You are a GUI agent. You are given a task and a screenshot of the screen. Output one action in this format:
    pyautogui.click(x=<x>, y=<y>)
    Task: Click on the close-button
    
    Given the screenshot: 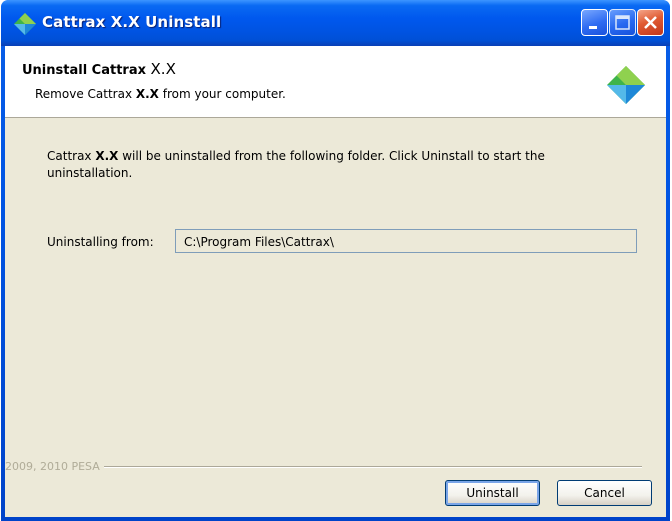 What is the action you would take?
    pyautogui.click(x=650, y=22)
    